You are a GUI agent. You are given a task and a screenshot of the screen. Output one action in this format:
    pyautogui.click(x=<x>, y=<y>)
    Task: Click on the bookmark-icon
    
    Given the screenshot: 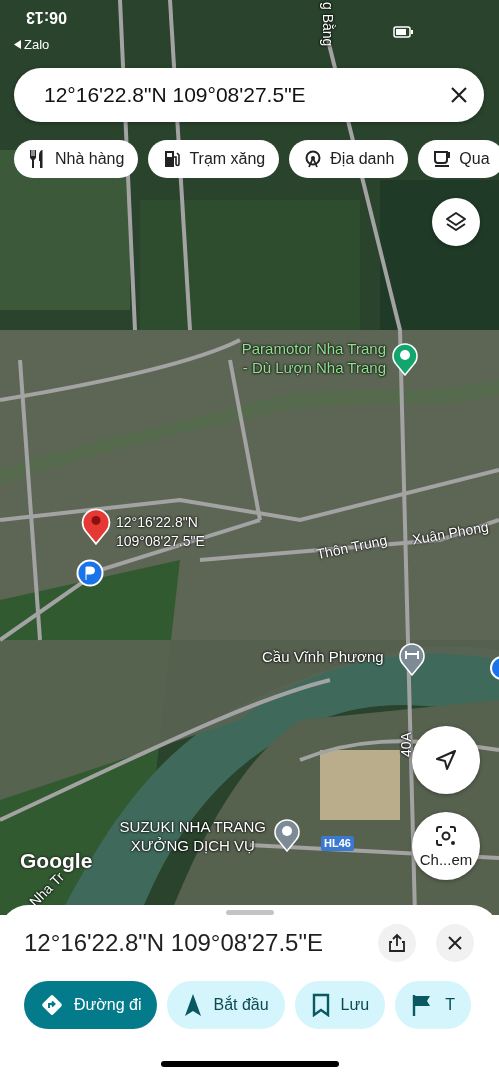 What is the action you would take?
    pyautogui.click(x=320, y=1005)
    